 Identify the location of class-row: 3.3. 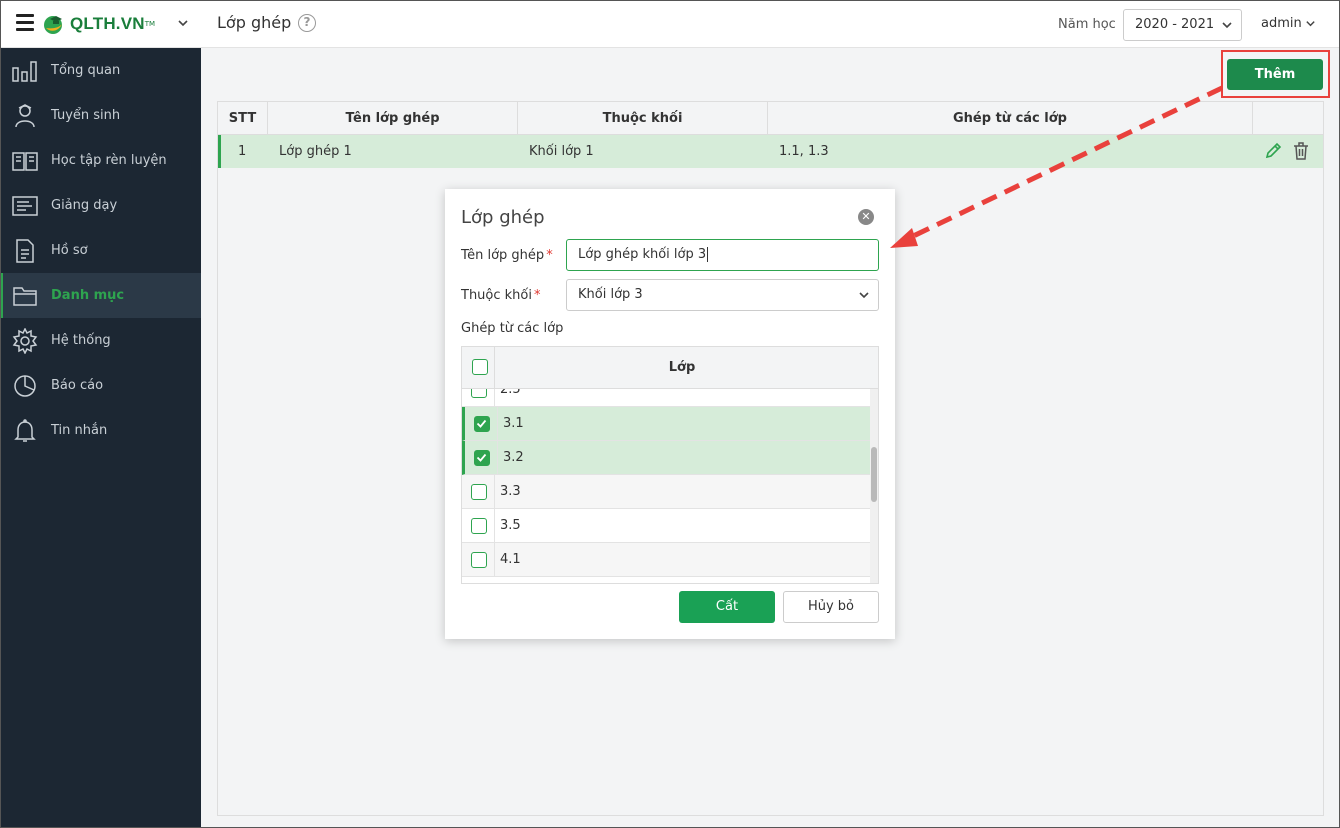
(666, 492).